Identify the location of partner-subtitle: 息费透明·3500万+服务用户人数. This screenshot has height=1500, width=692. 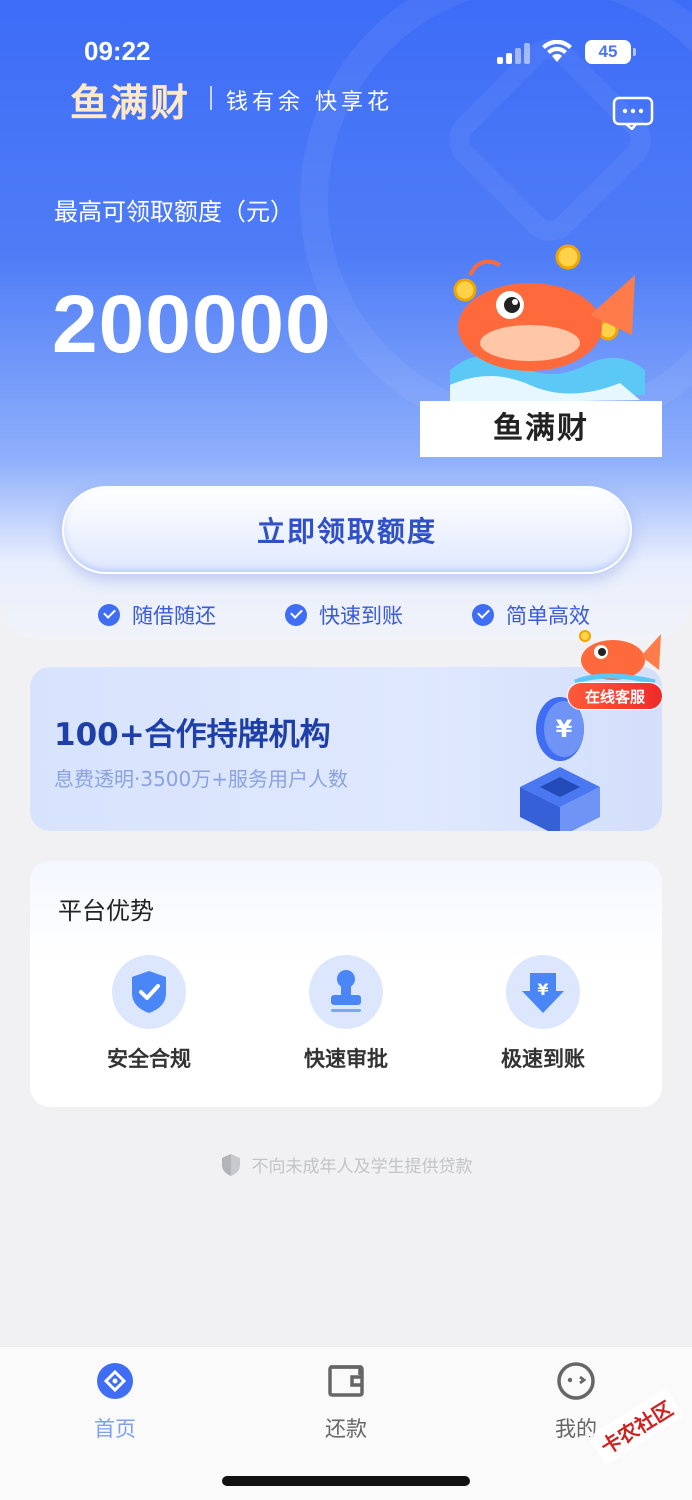
(201, 779).